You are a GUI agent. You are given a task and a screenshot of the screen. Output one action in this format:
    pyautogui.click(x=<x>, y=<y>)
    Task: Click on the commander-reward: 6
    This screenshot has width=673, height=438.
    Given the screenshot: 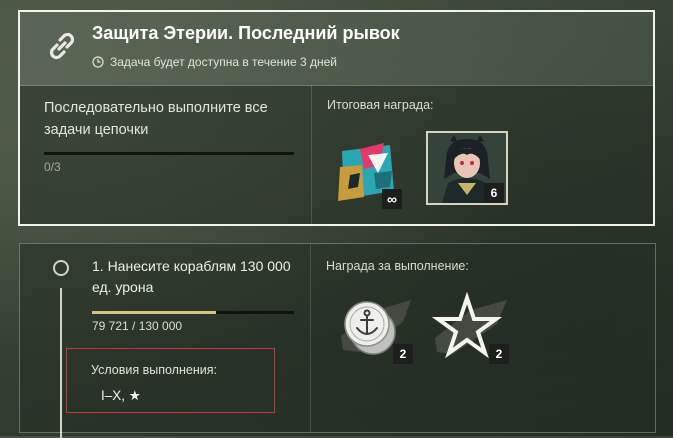 What is the action you would take?
    pyautogui.click(x=467, y=168)
    